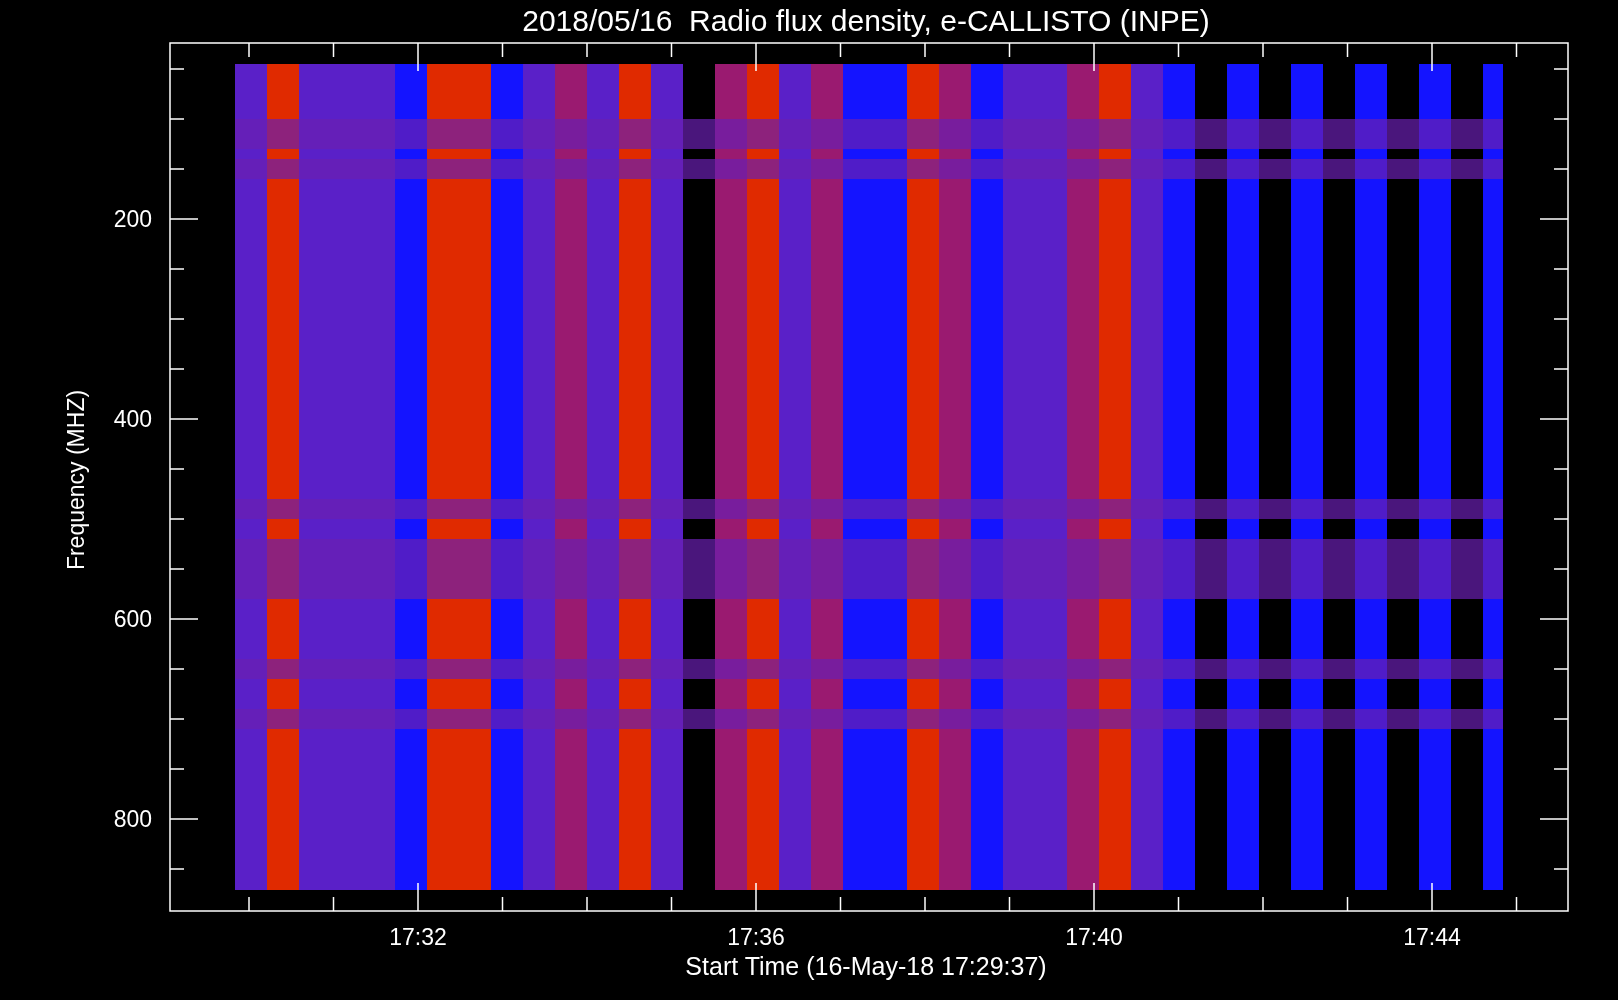  What do you see at coordinates (1094, 937) in the screenshot?
I see `x-tick-label: 17:40` at bounding box center [1094, 937].